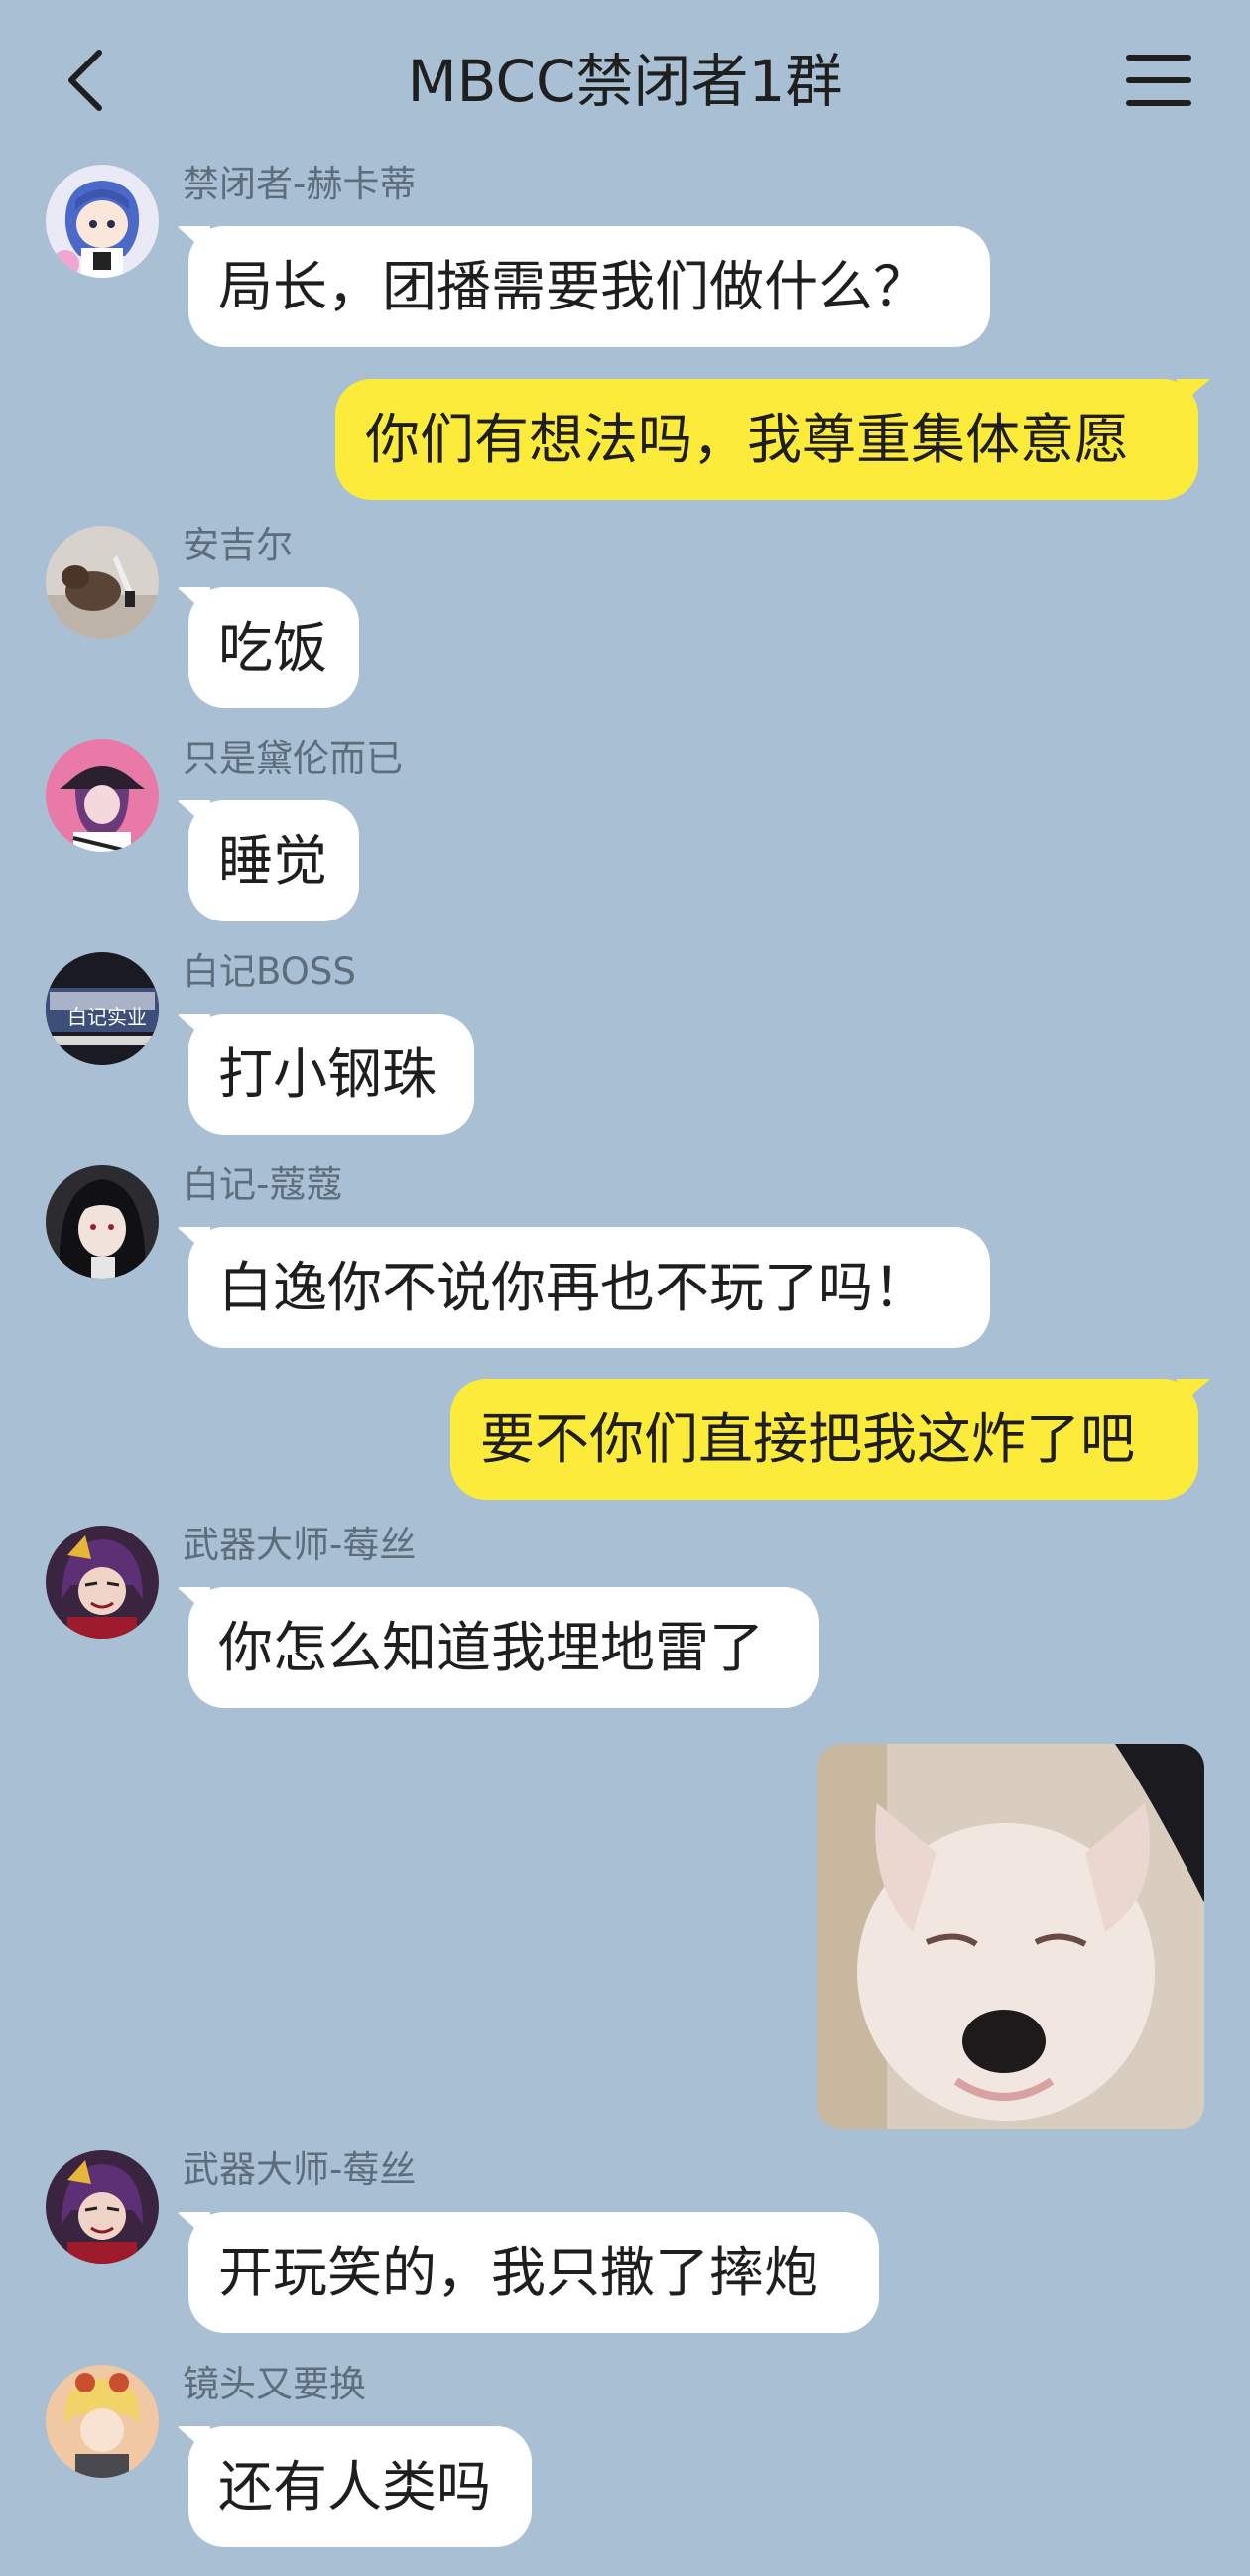 The height and width of the screenshot is (2576, 1250). I want to click on message-bubble: 开玩笑的，我只撒了摔炮, so click(533, 2272).